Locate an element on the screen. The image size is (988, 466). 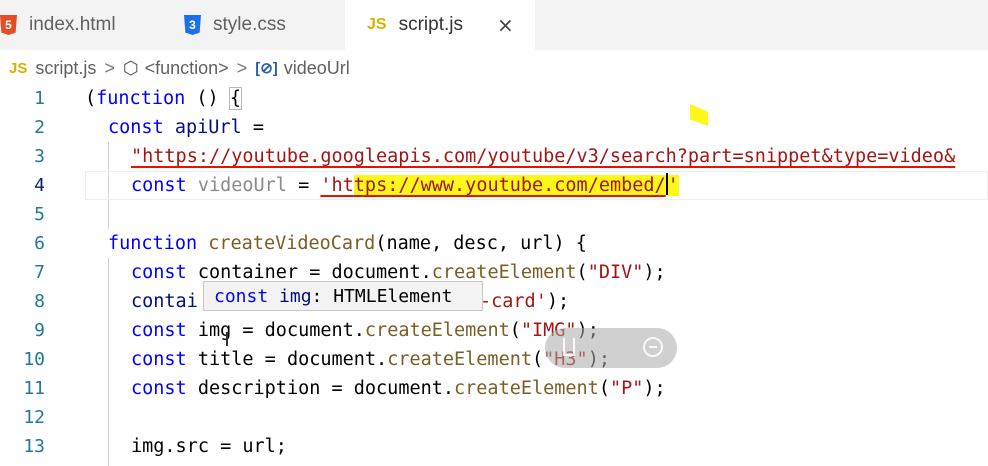
hover-tooltip: const img: HTMLElement is located at coordinates (343, 296).